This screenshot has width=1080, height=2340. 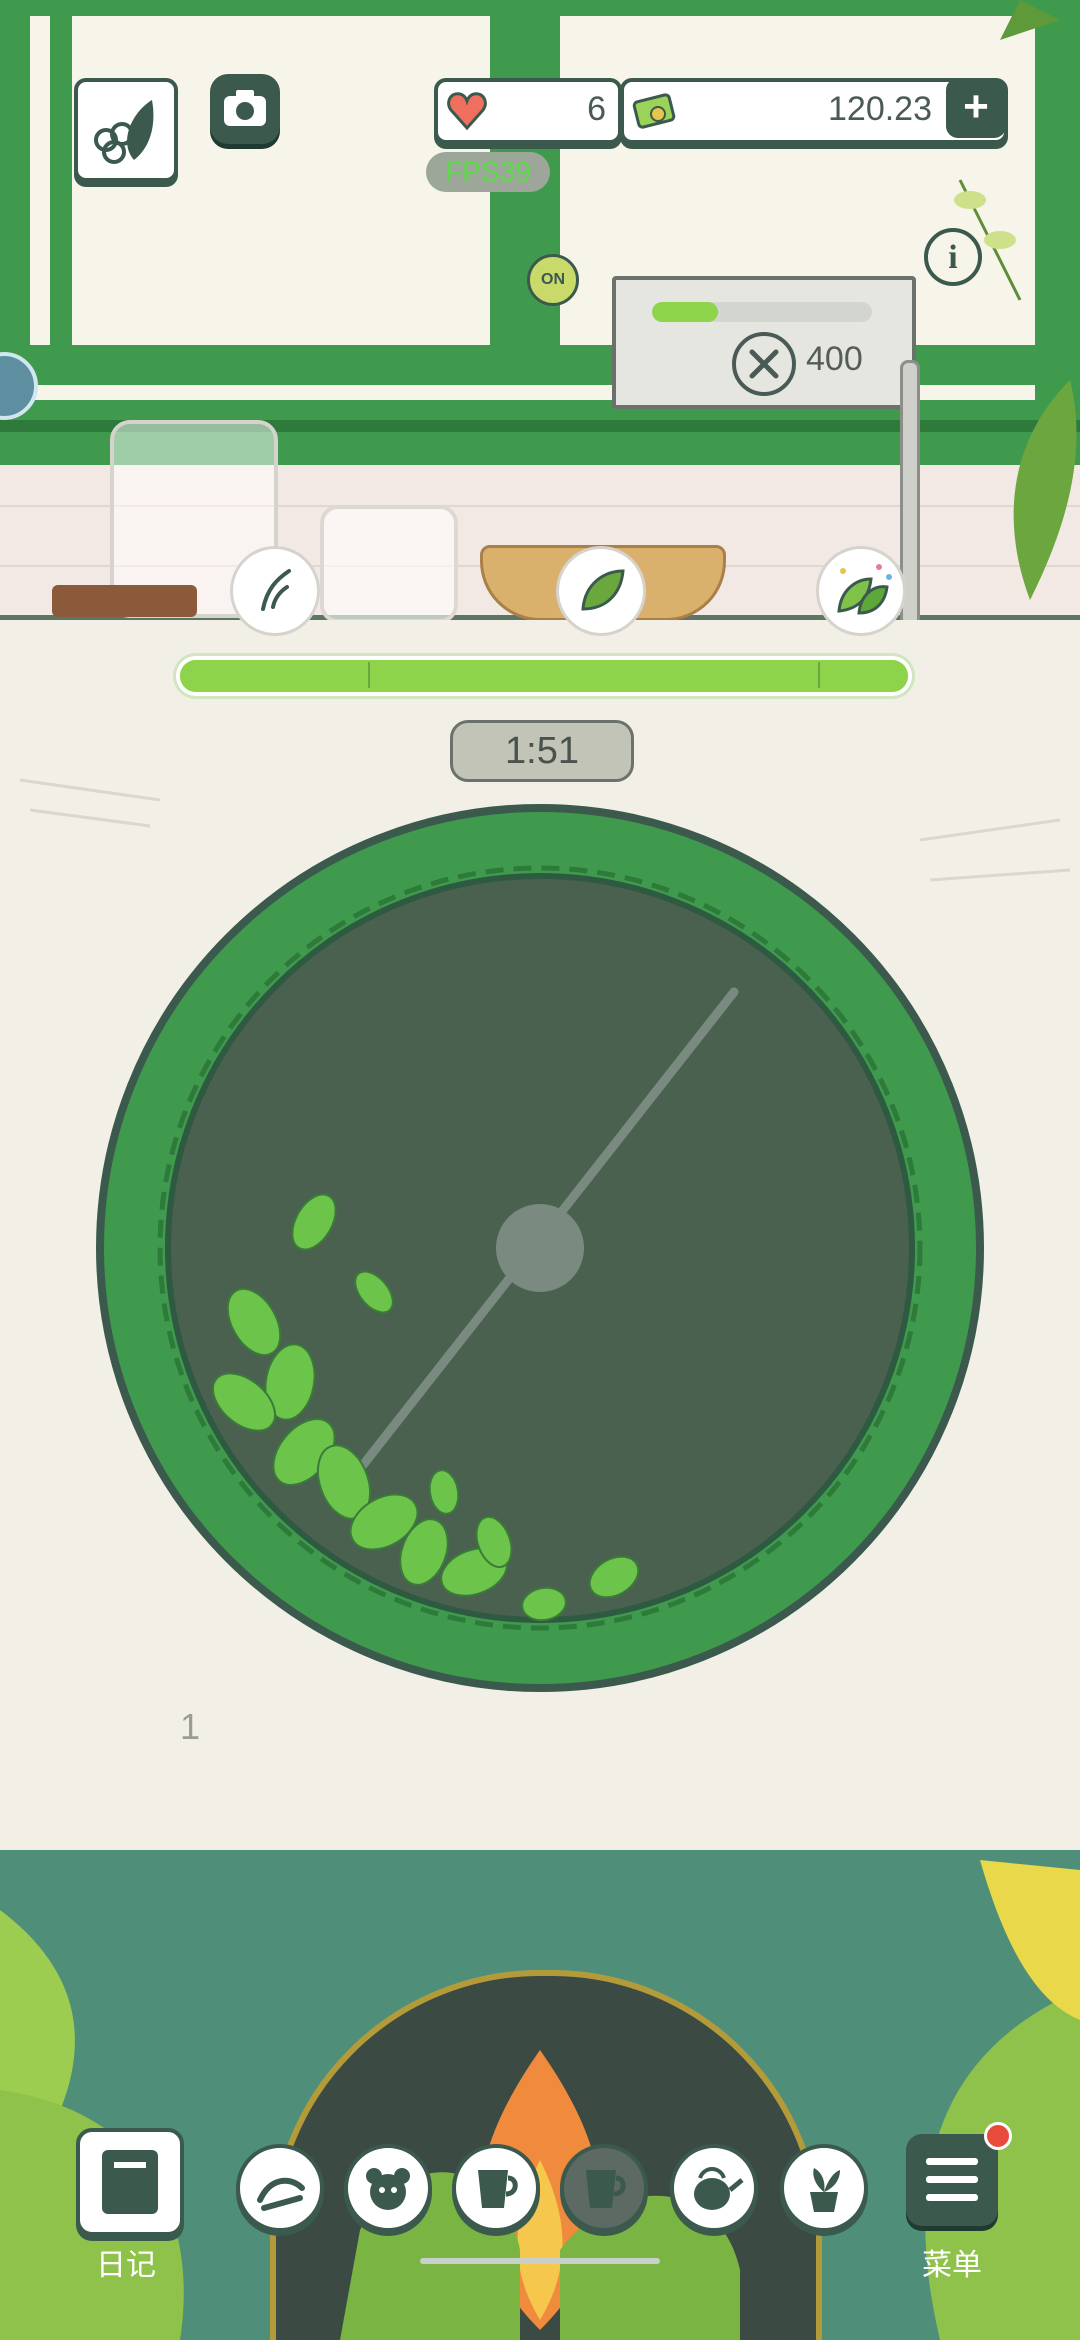 What do you see at coordinates (880, 109) in the screenshot?
I see `currency-value: 120.23` at bounding box center [880, 109].